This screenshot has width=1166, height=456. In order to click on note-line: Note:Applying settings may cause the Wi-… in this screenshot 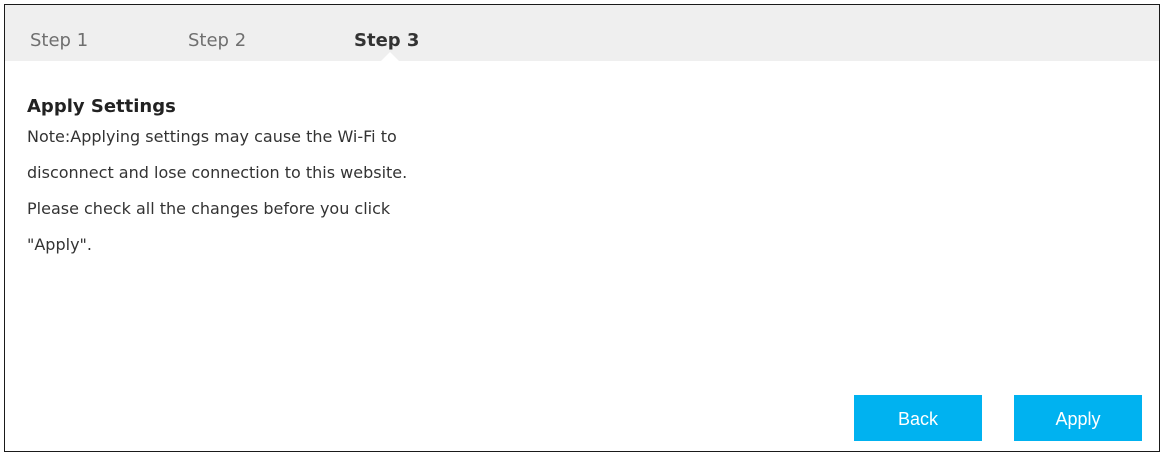, I will do `click(212, 136)`.